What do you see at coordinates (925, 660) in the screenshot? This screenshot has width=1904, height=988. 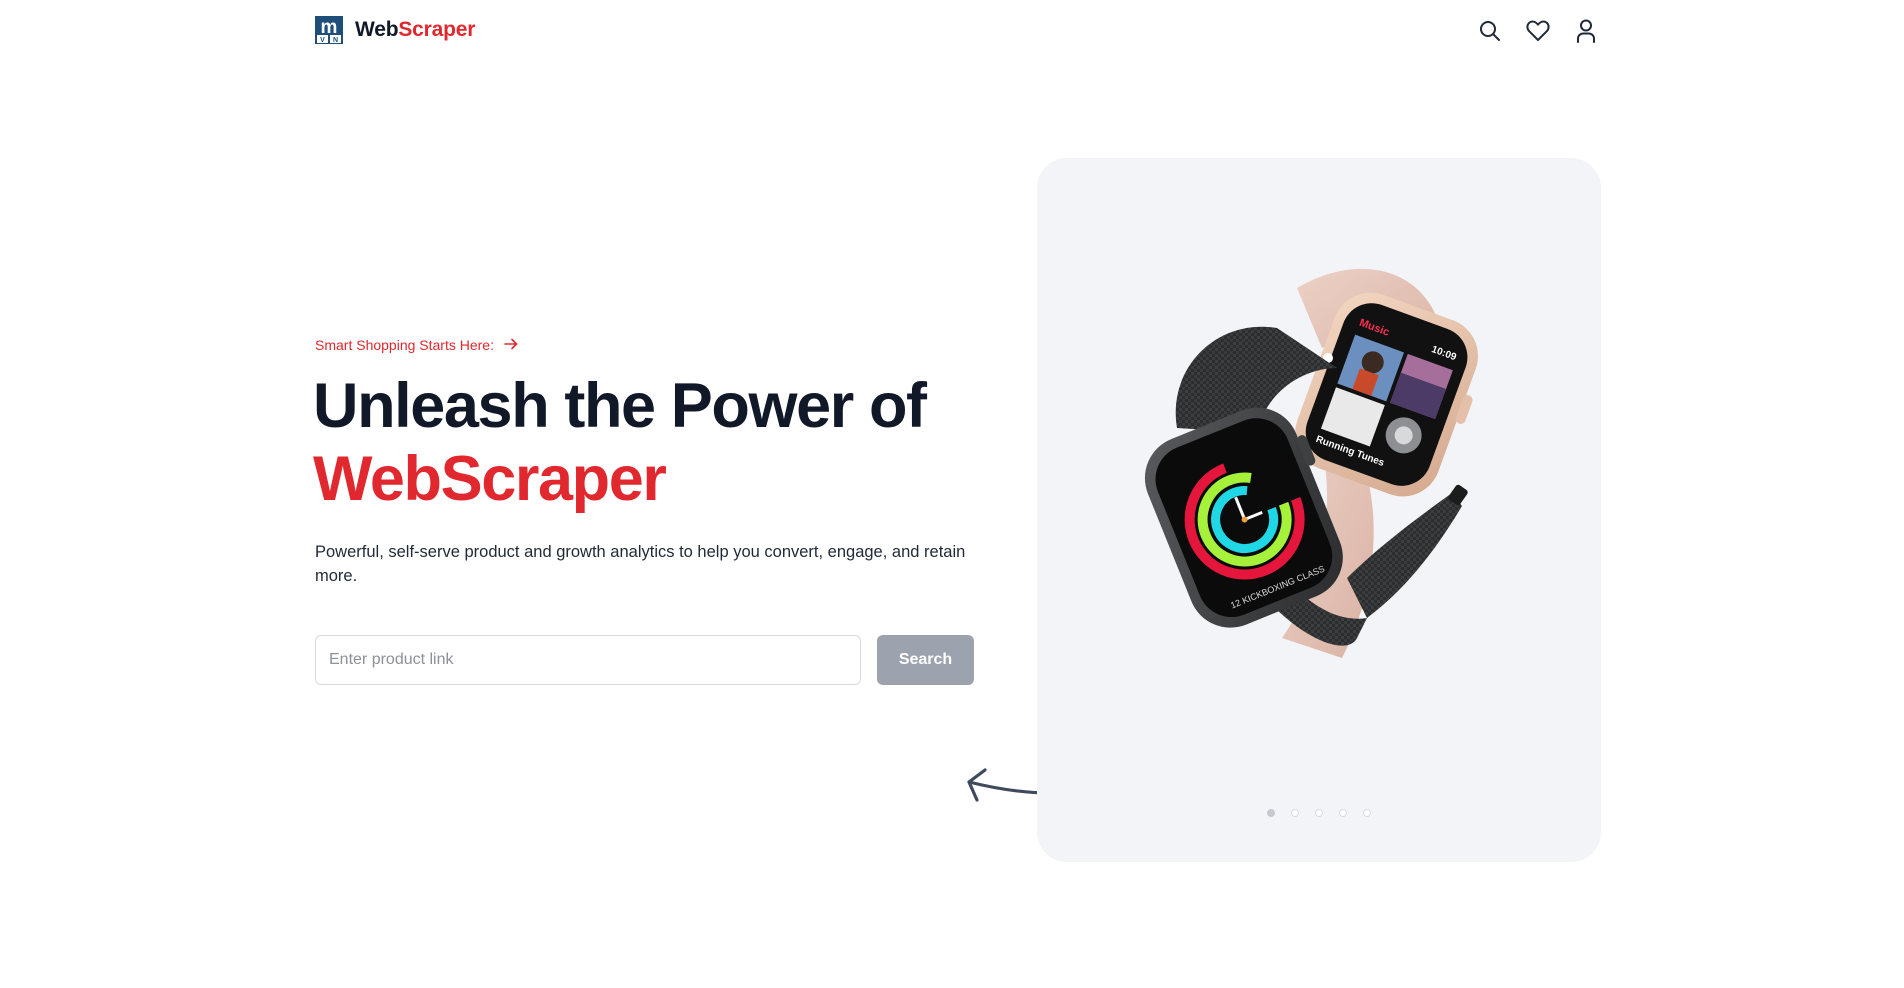 I see `search-button: Search` at bounding box center [925, 660].